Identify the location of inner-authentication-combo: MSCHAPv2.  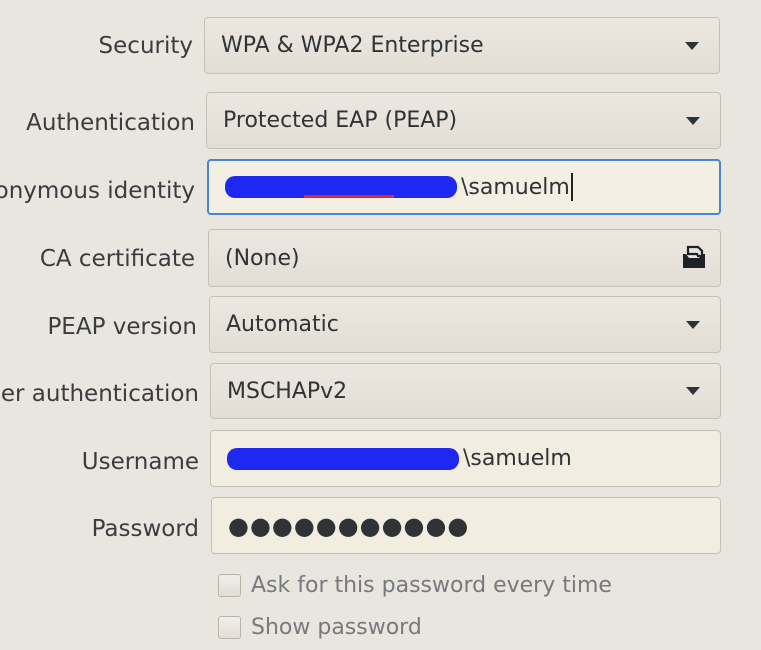
(465, 391).